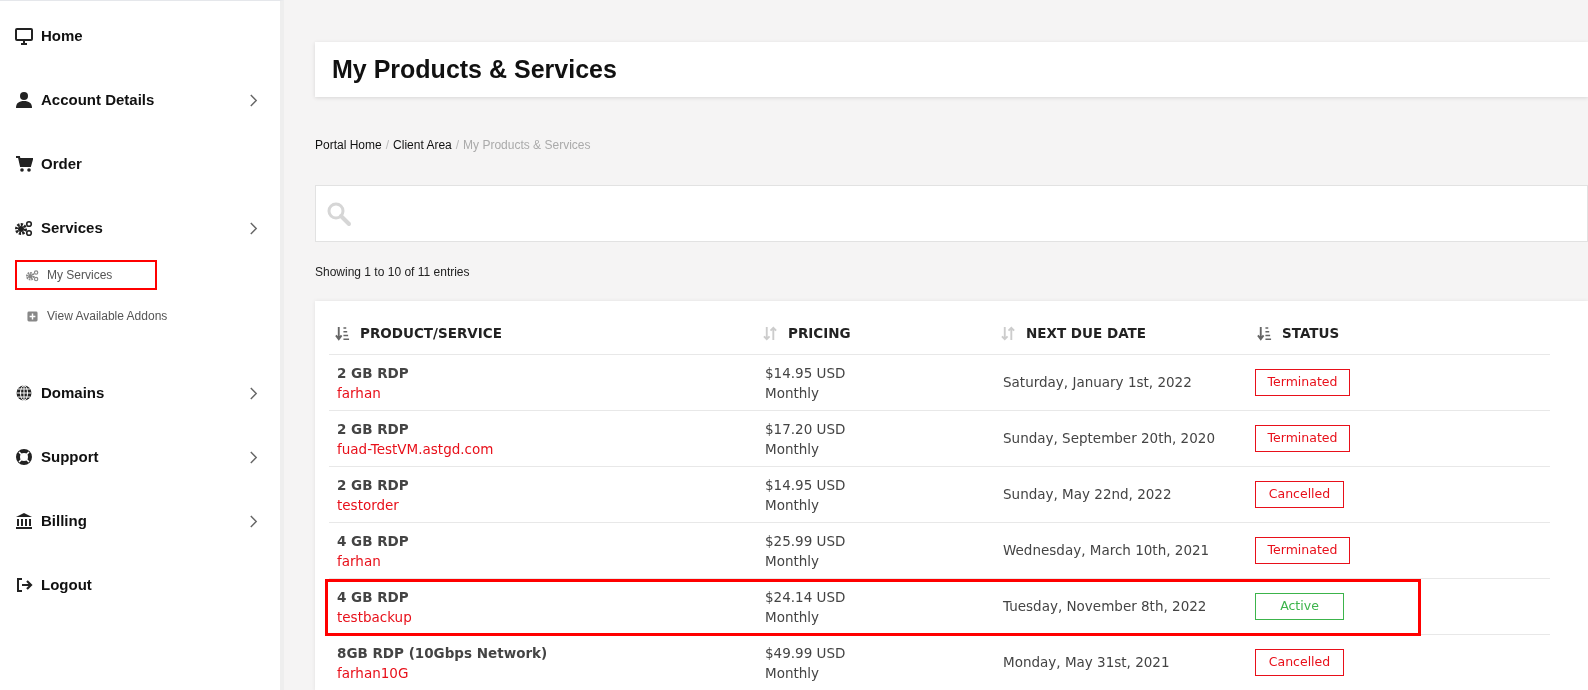 This screenshot has height=690, width=1588. Describe the element at coordinates (393, 272) in the screenshot. I see `entries-info: Showing 1 to 10 of 11 entries` at that location.